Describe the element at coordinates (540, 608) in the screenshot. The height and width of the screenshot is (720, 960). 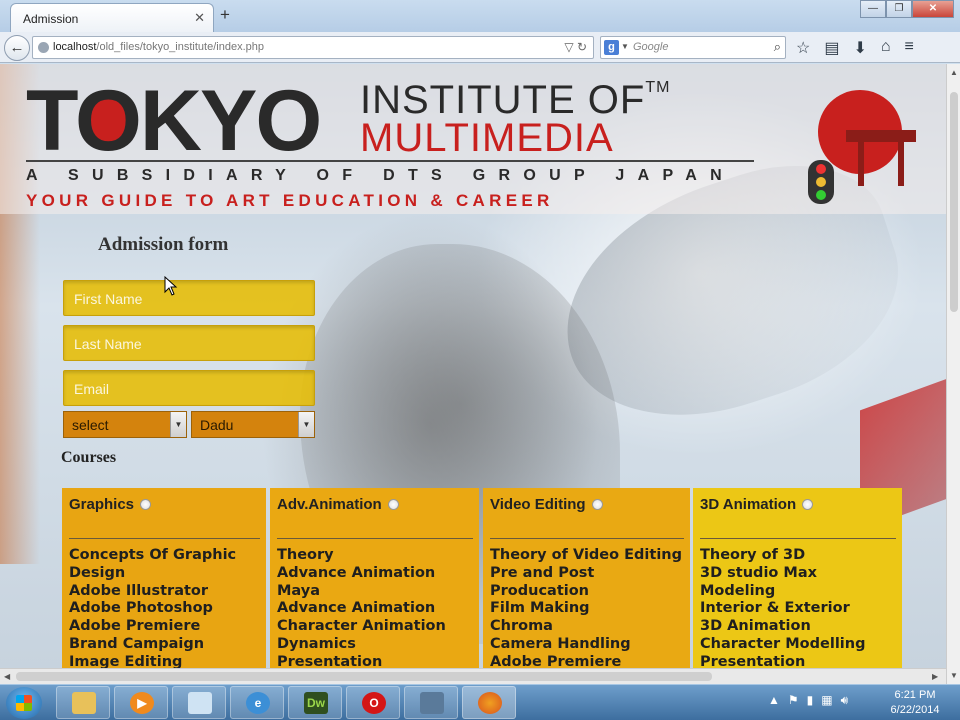
I see `course-item: Film Making` at that location.